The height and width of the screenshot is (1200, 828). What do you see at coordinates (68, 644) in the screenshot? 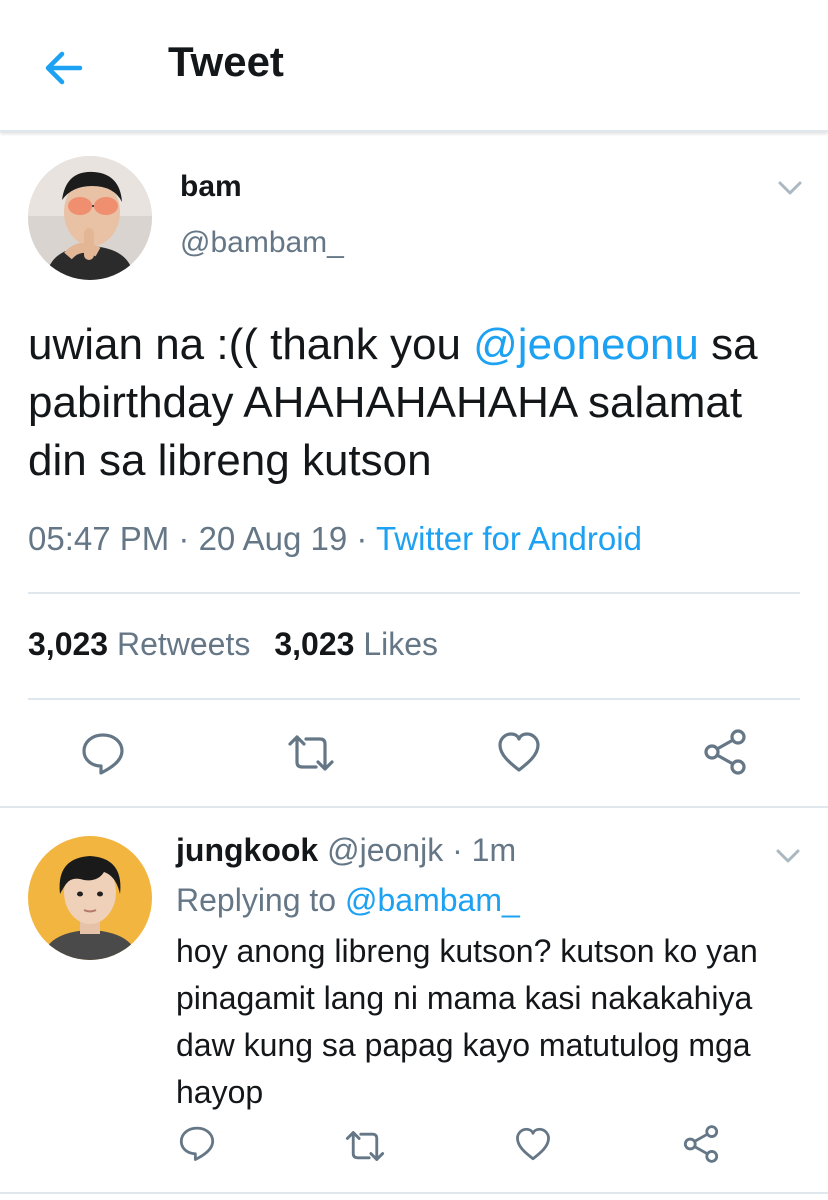
I see `retweets-count: 3,023` at bounding box center [68, 644].